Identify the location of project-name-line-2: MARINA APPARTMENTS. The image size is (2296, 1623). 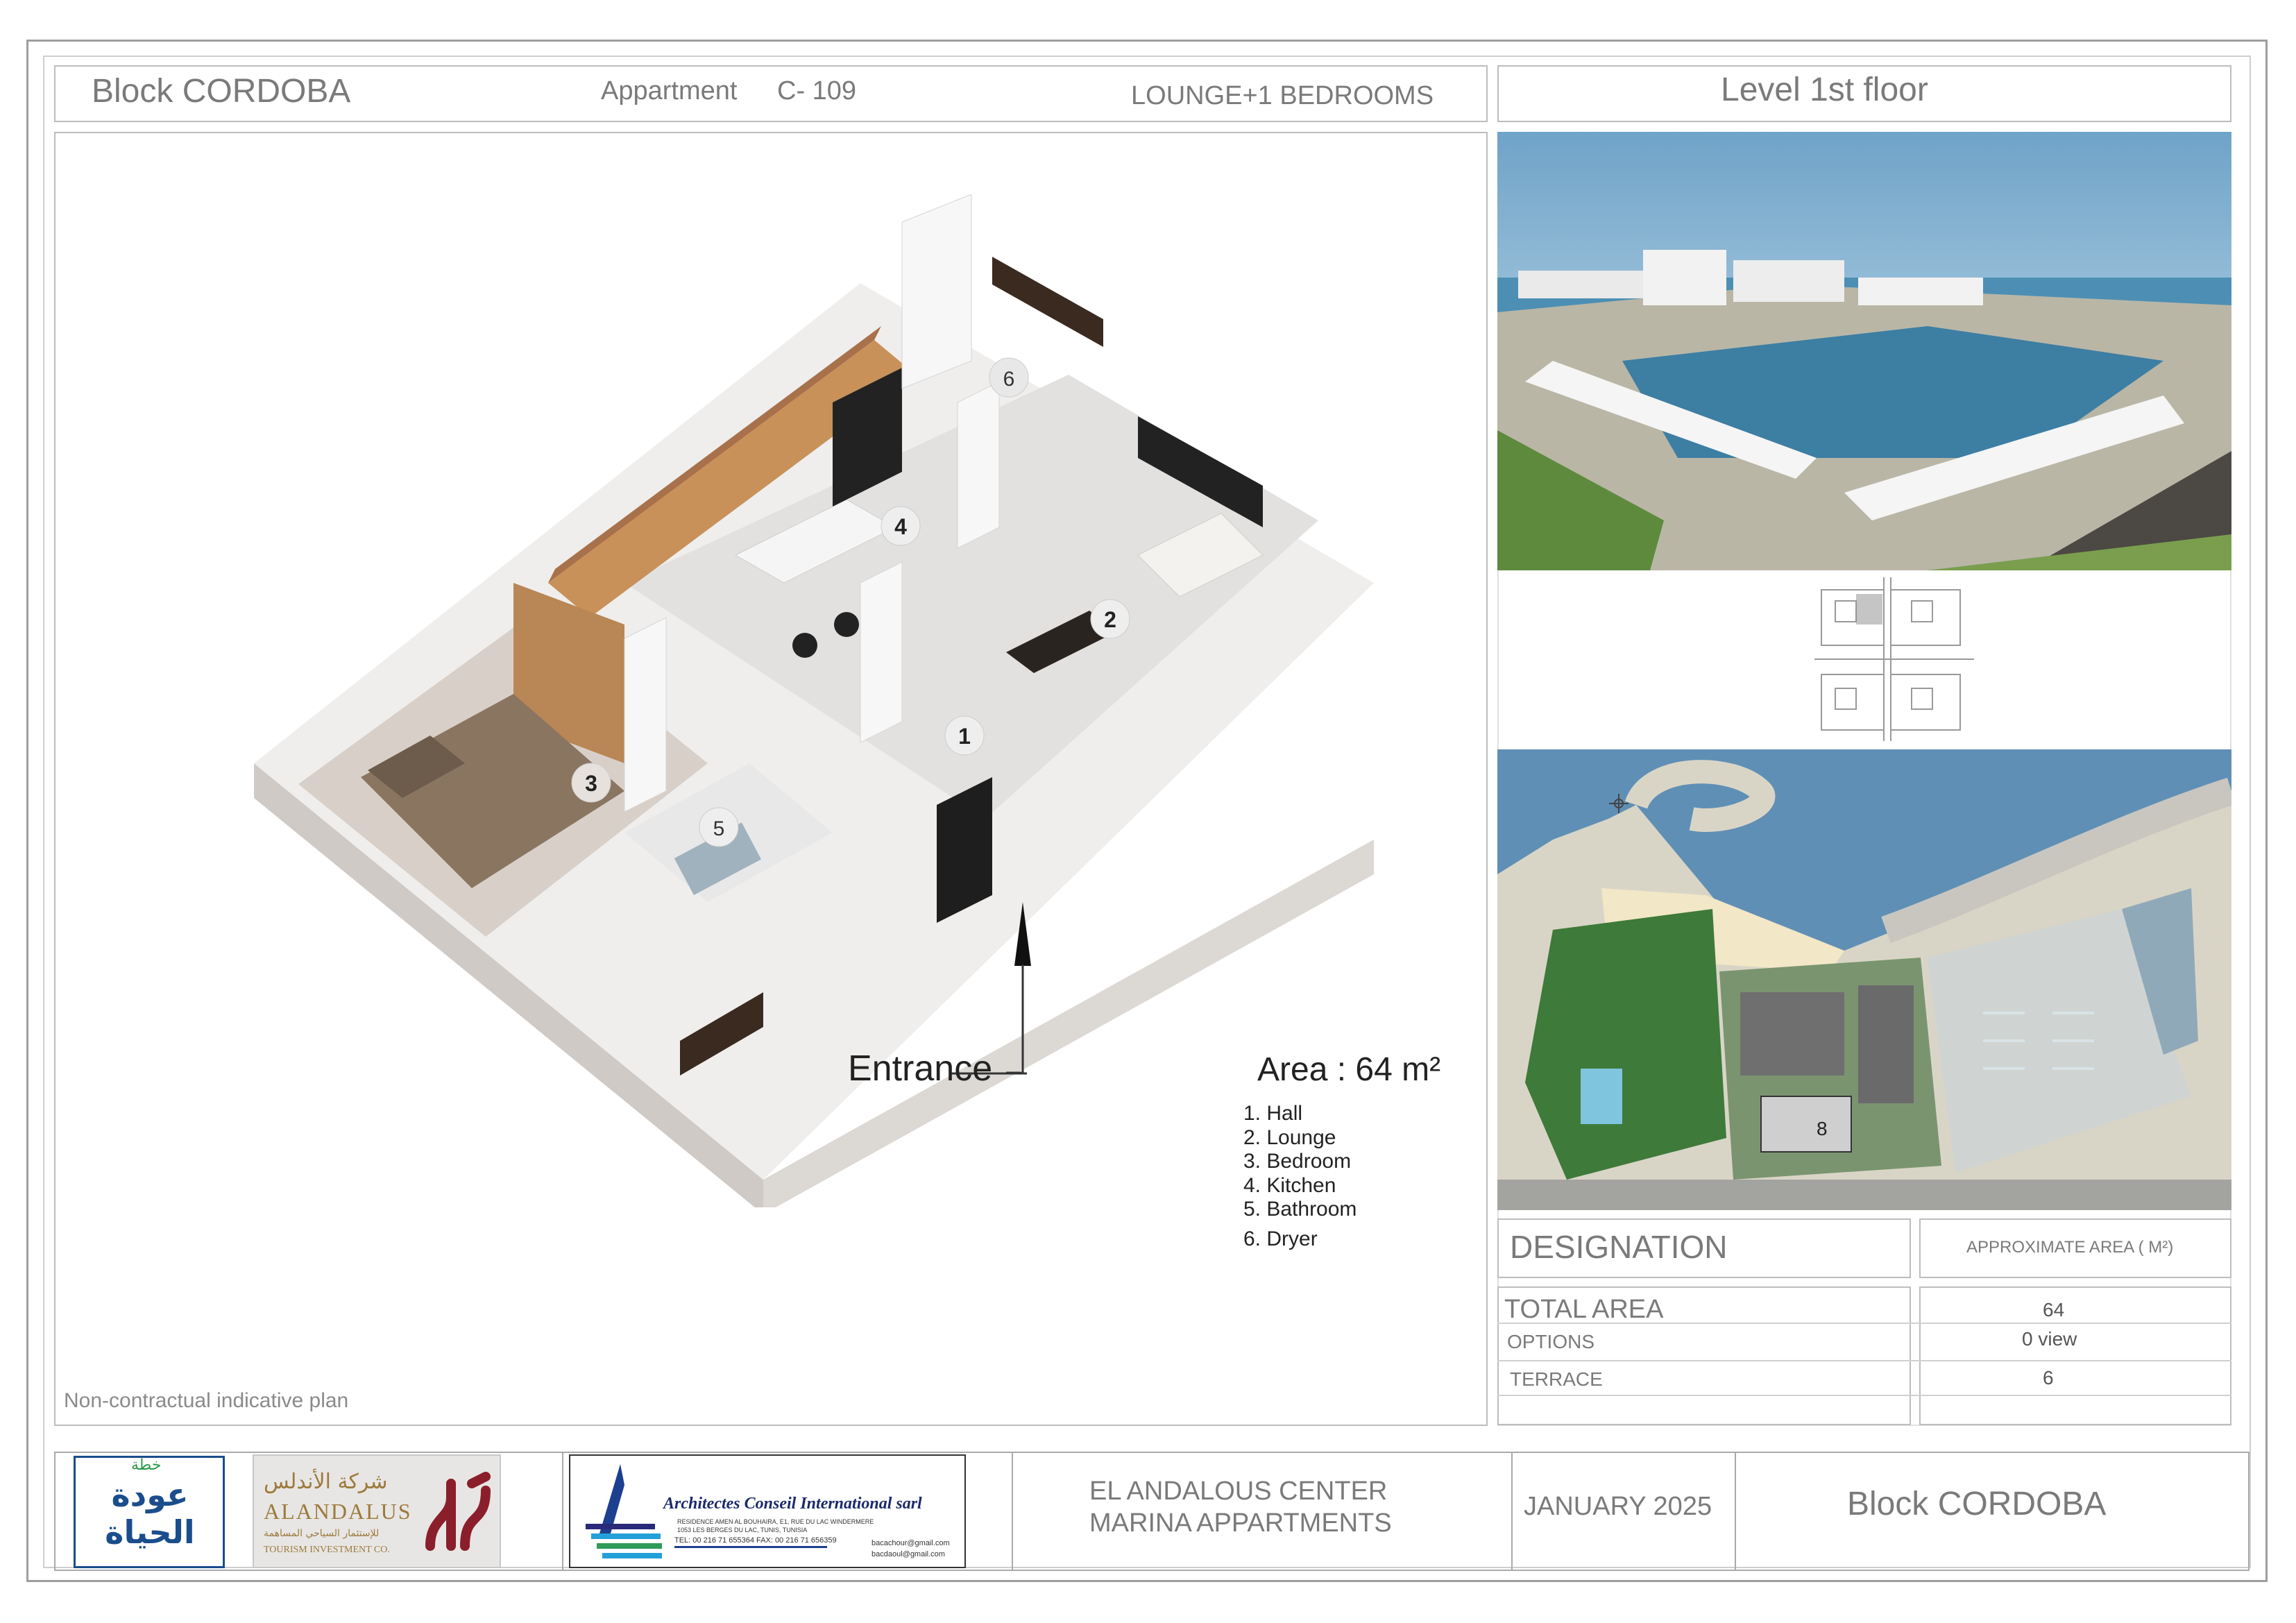
(1240, 1523).